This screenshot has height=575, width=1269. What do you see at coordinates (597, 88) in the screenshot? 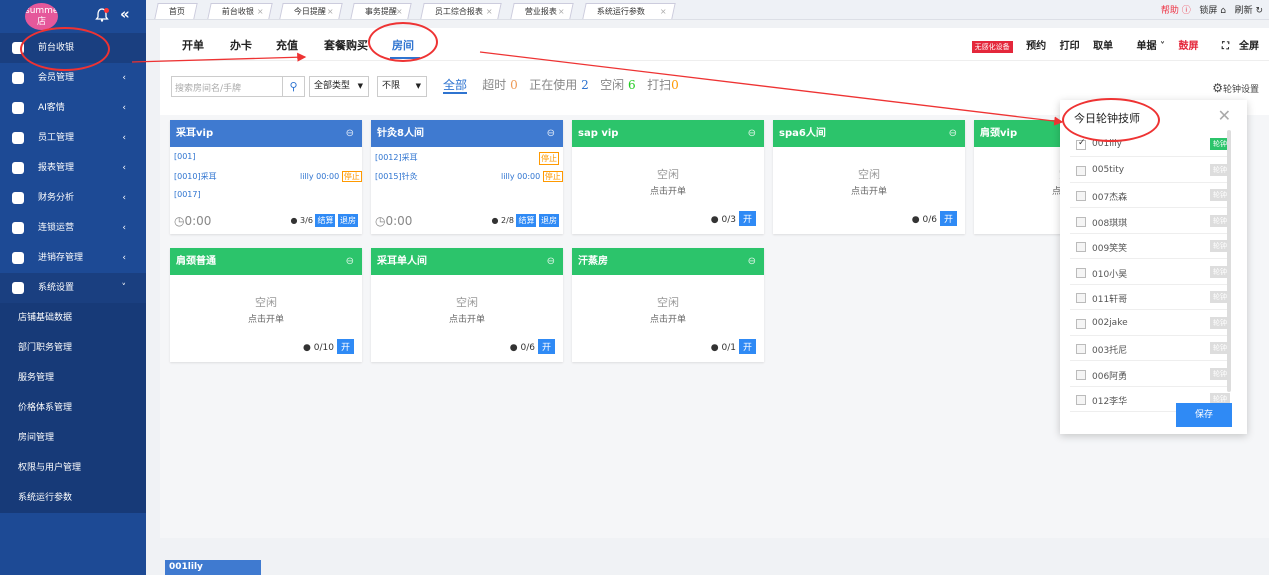
I see `annotation-arrows` at bounding box center [597, 88].